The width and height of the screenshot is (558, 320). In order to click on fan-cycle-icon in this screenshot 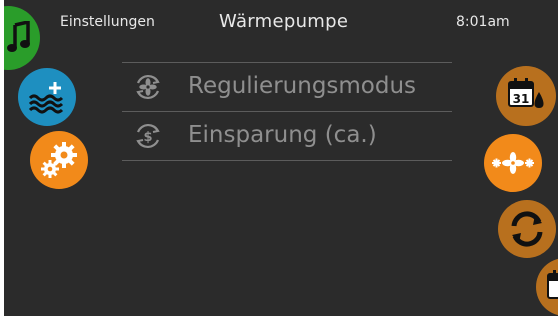, I will do `click(148, 87)`.